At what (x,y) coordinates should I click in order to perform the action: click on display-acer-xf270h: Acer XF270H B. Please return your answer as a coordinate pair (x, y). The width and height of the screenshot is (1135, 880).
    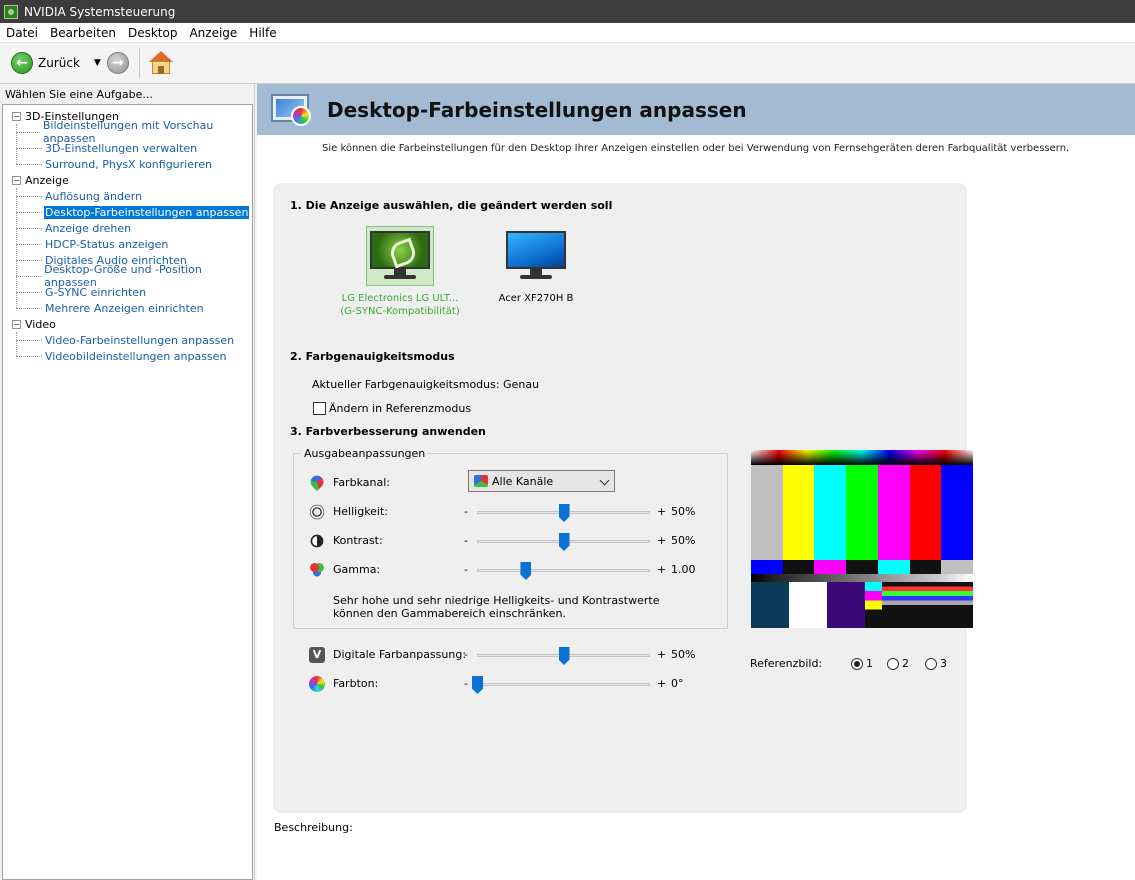
    Looking at the image, I should click on (536, 265).